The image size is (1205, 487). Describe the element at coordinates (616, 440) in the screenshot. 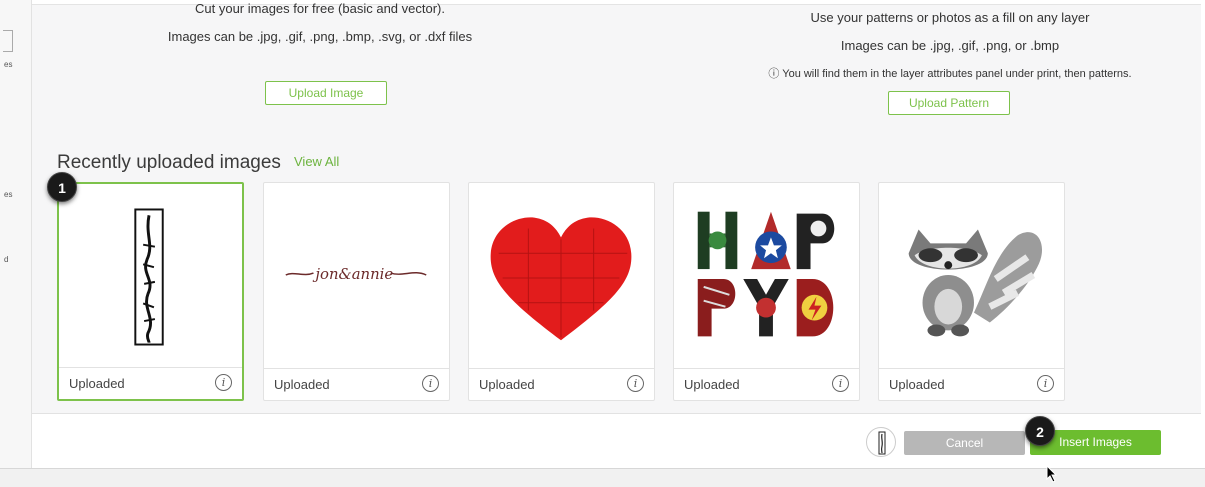

I see `dialog-footer: Cancel Insert Images 2` at that location.